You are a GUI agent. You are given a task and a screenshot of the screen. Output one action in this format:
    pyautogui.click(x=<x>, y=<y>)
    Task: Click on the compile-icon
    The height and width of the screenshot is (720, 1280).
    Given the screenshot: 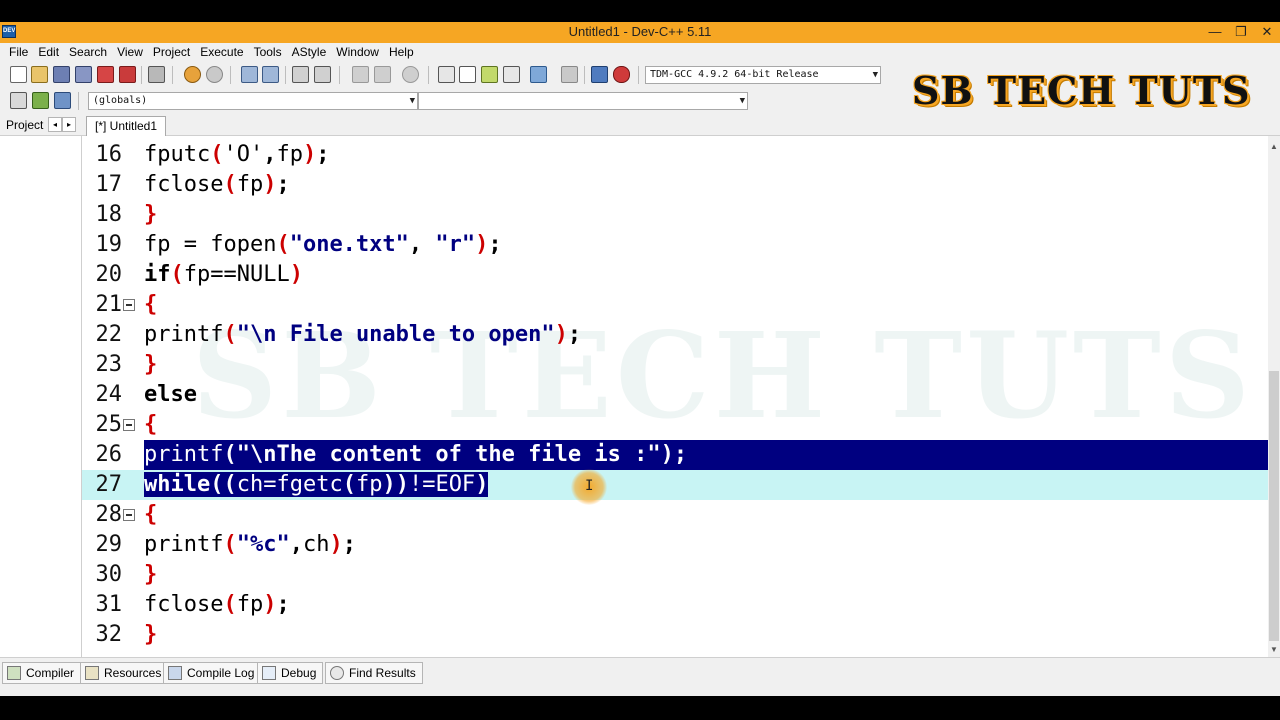 What is the action you would take?
    pyautogui.click(x=446, y=74)
    